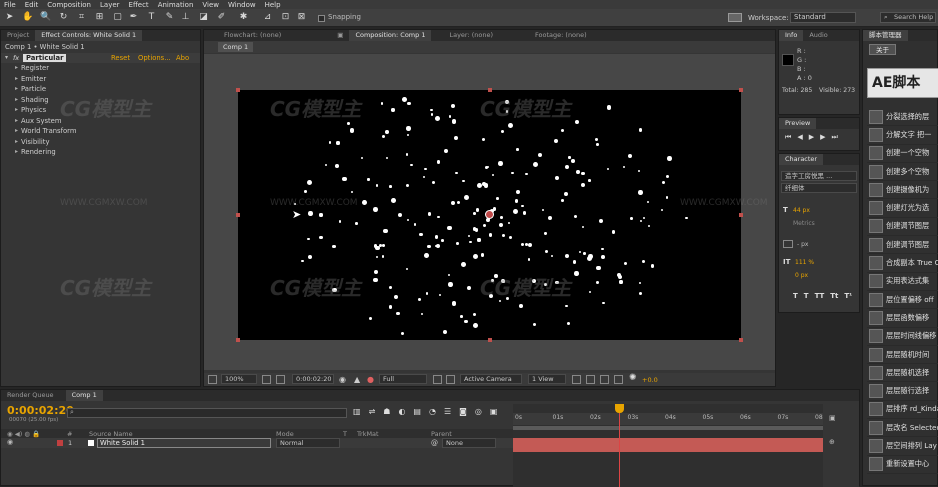  I want to click on visibility-eye-icon: ◉, so click(10, 442).